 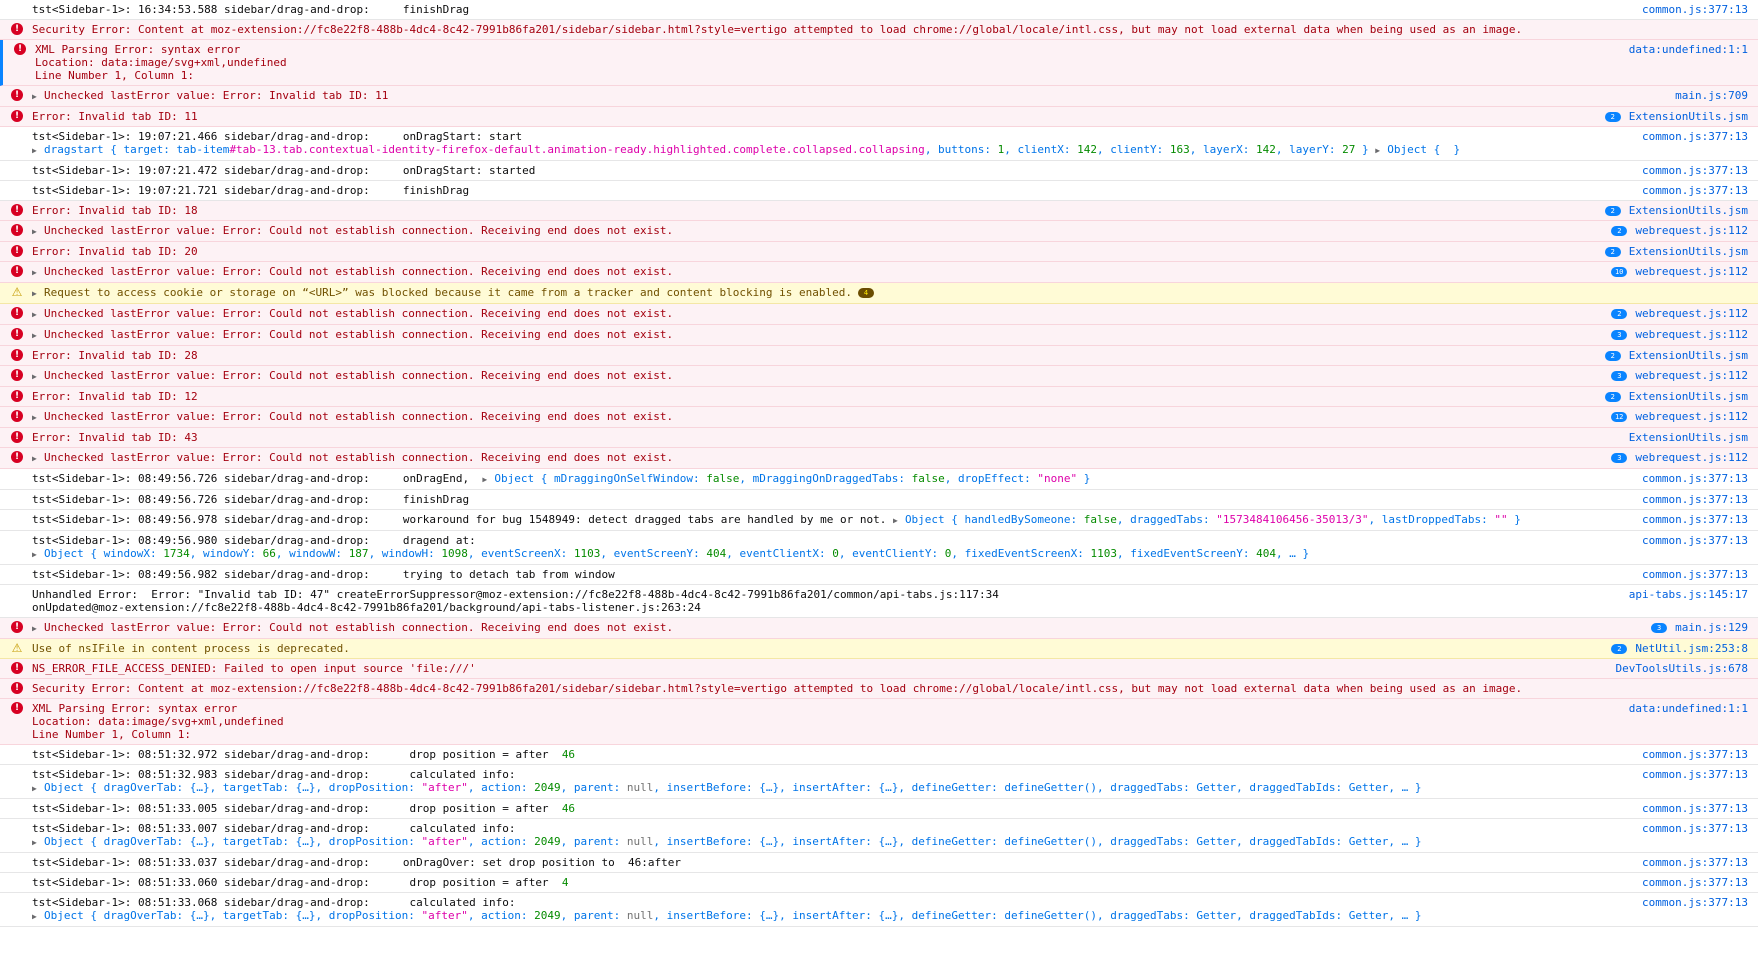 I want to click on object-inspector: , clientX:, so click(x=1040, y=149).